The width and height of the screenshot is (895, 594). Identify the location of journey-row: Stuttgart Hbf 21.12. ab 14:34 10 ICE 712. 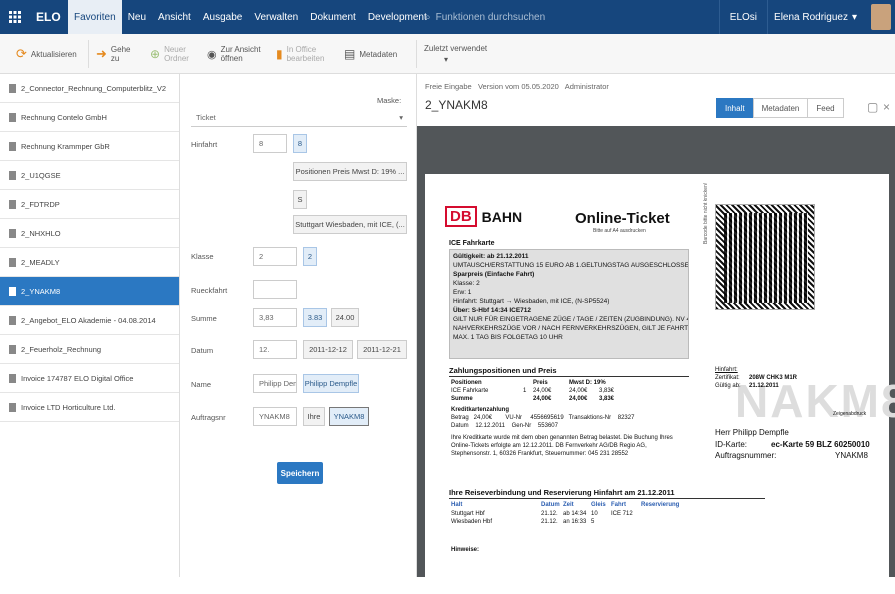
(607, 514).